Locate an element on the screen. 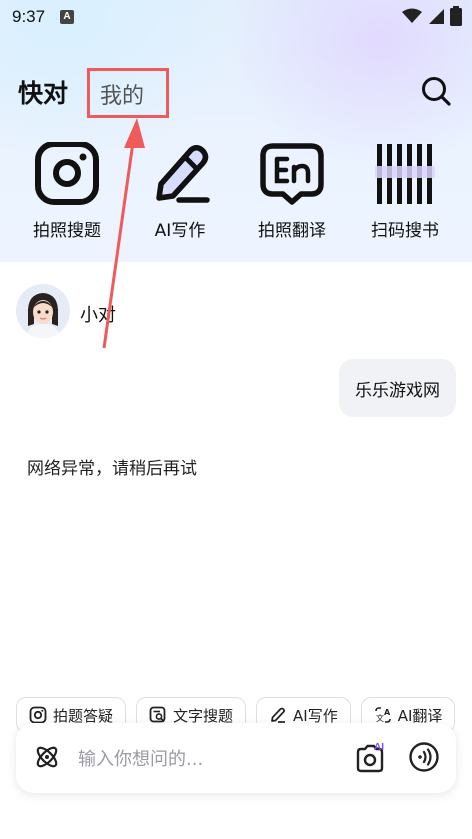 The width and height of the screenshot is (472, 839). status-icons is located at coordinates (432, 16).